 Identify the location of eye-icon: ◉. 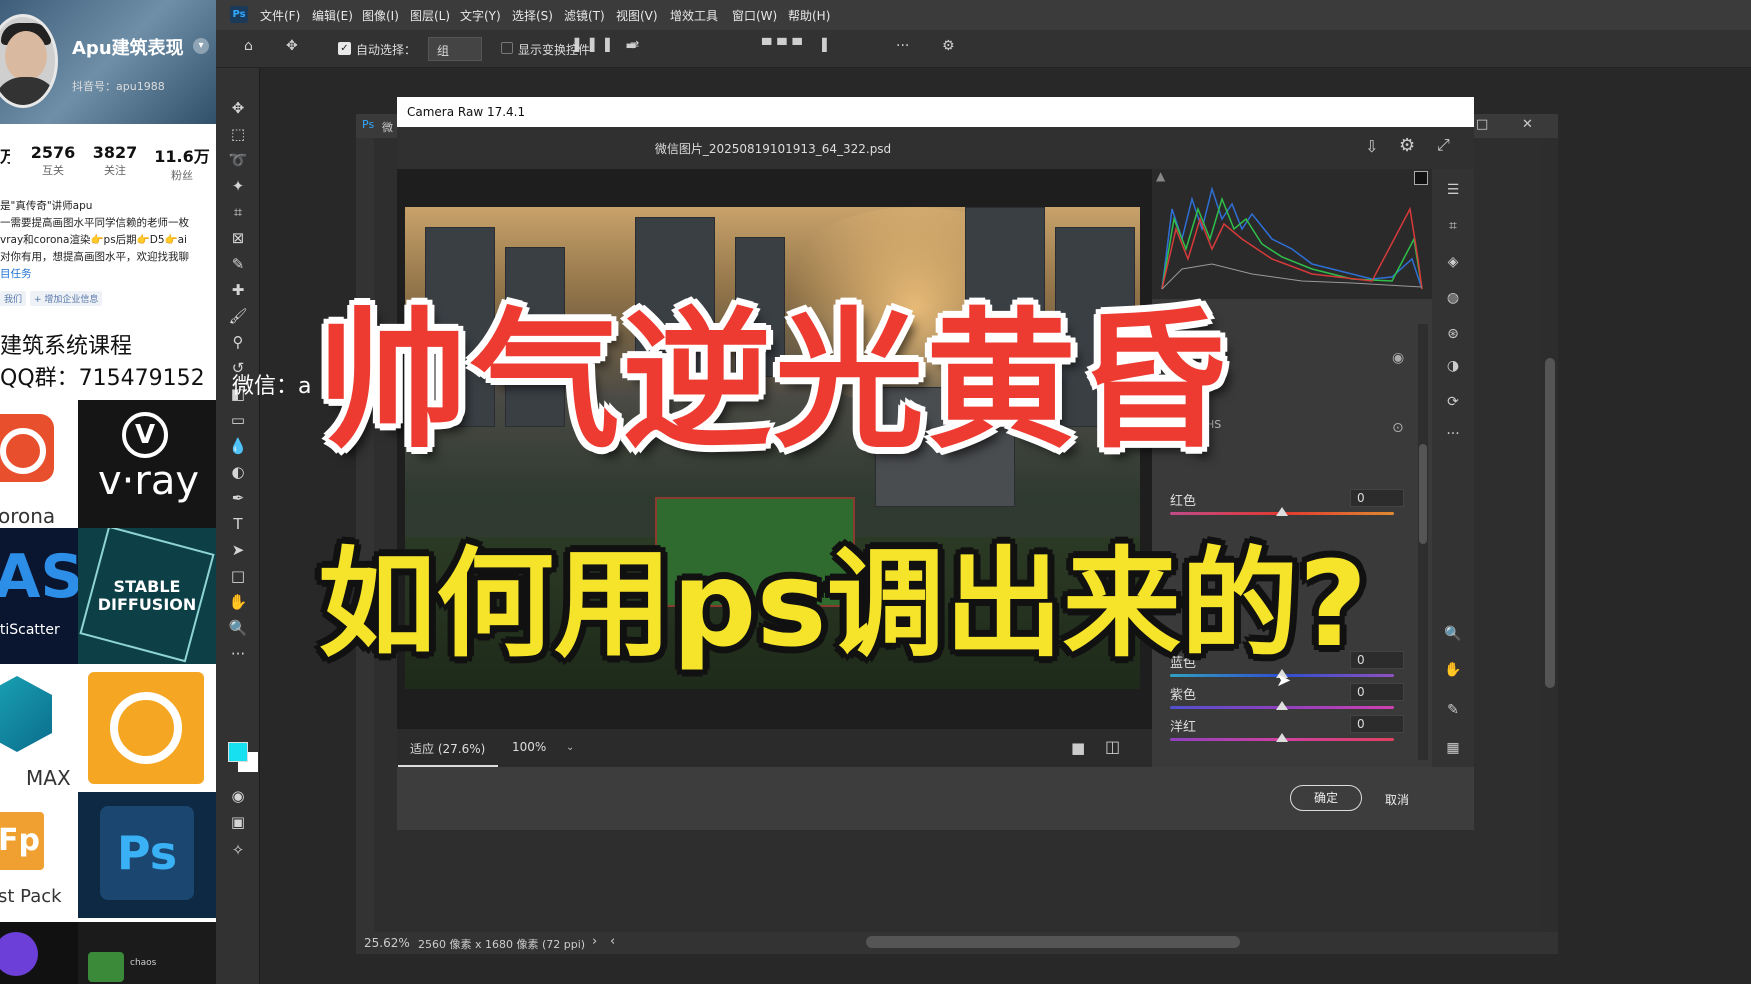
(1398, 358).